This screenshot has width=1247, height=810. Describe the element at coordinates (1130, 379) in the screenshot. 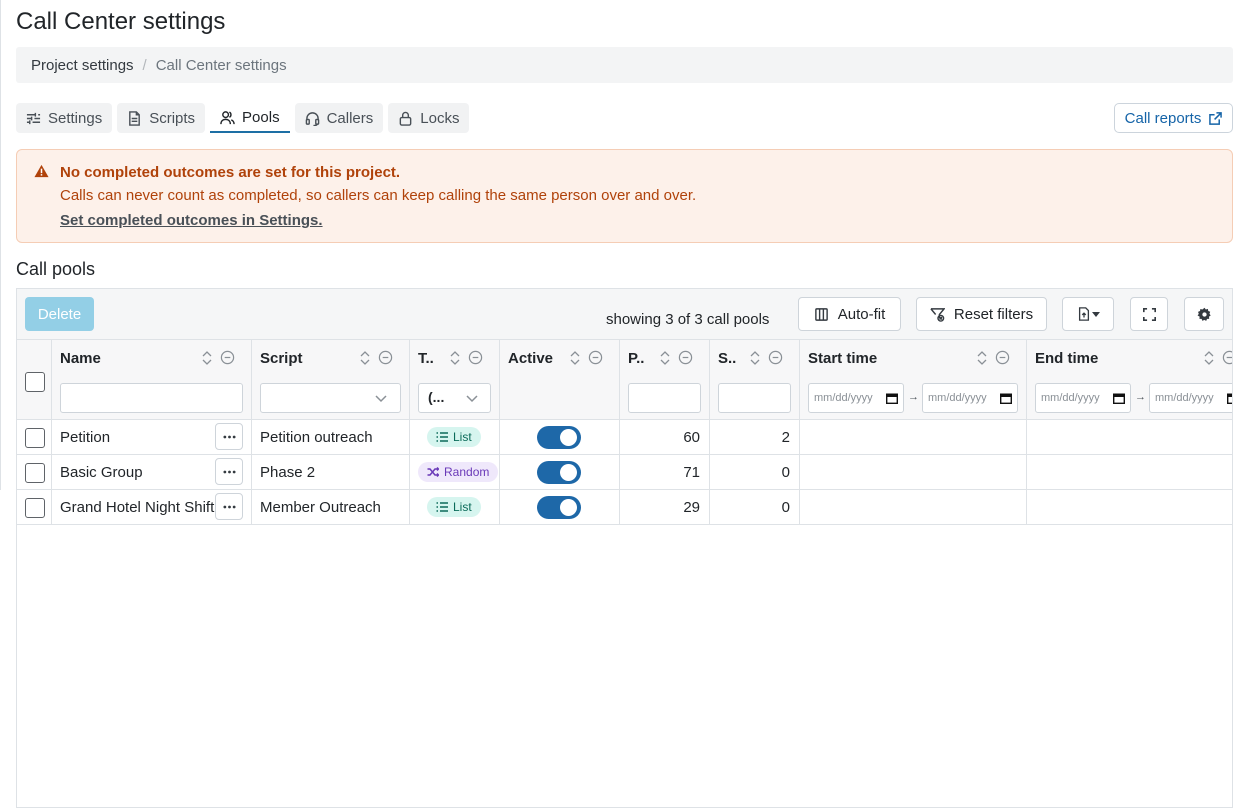

I see `column-end-time: End time mm/dd/yyyy → mm/dd/yyyy` at that location.